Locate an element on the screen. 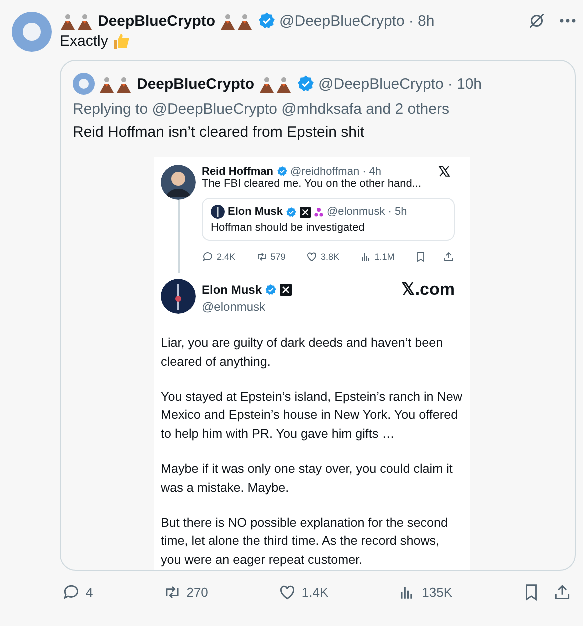  post-text: Reid Hoffman isn’t cleared from Epstein shit is located at coordinates (219, 132).